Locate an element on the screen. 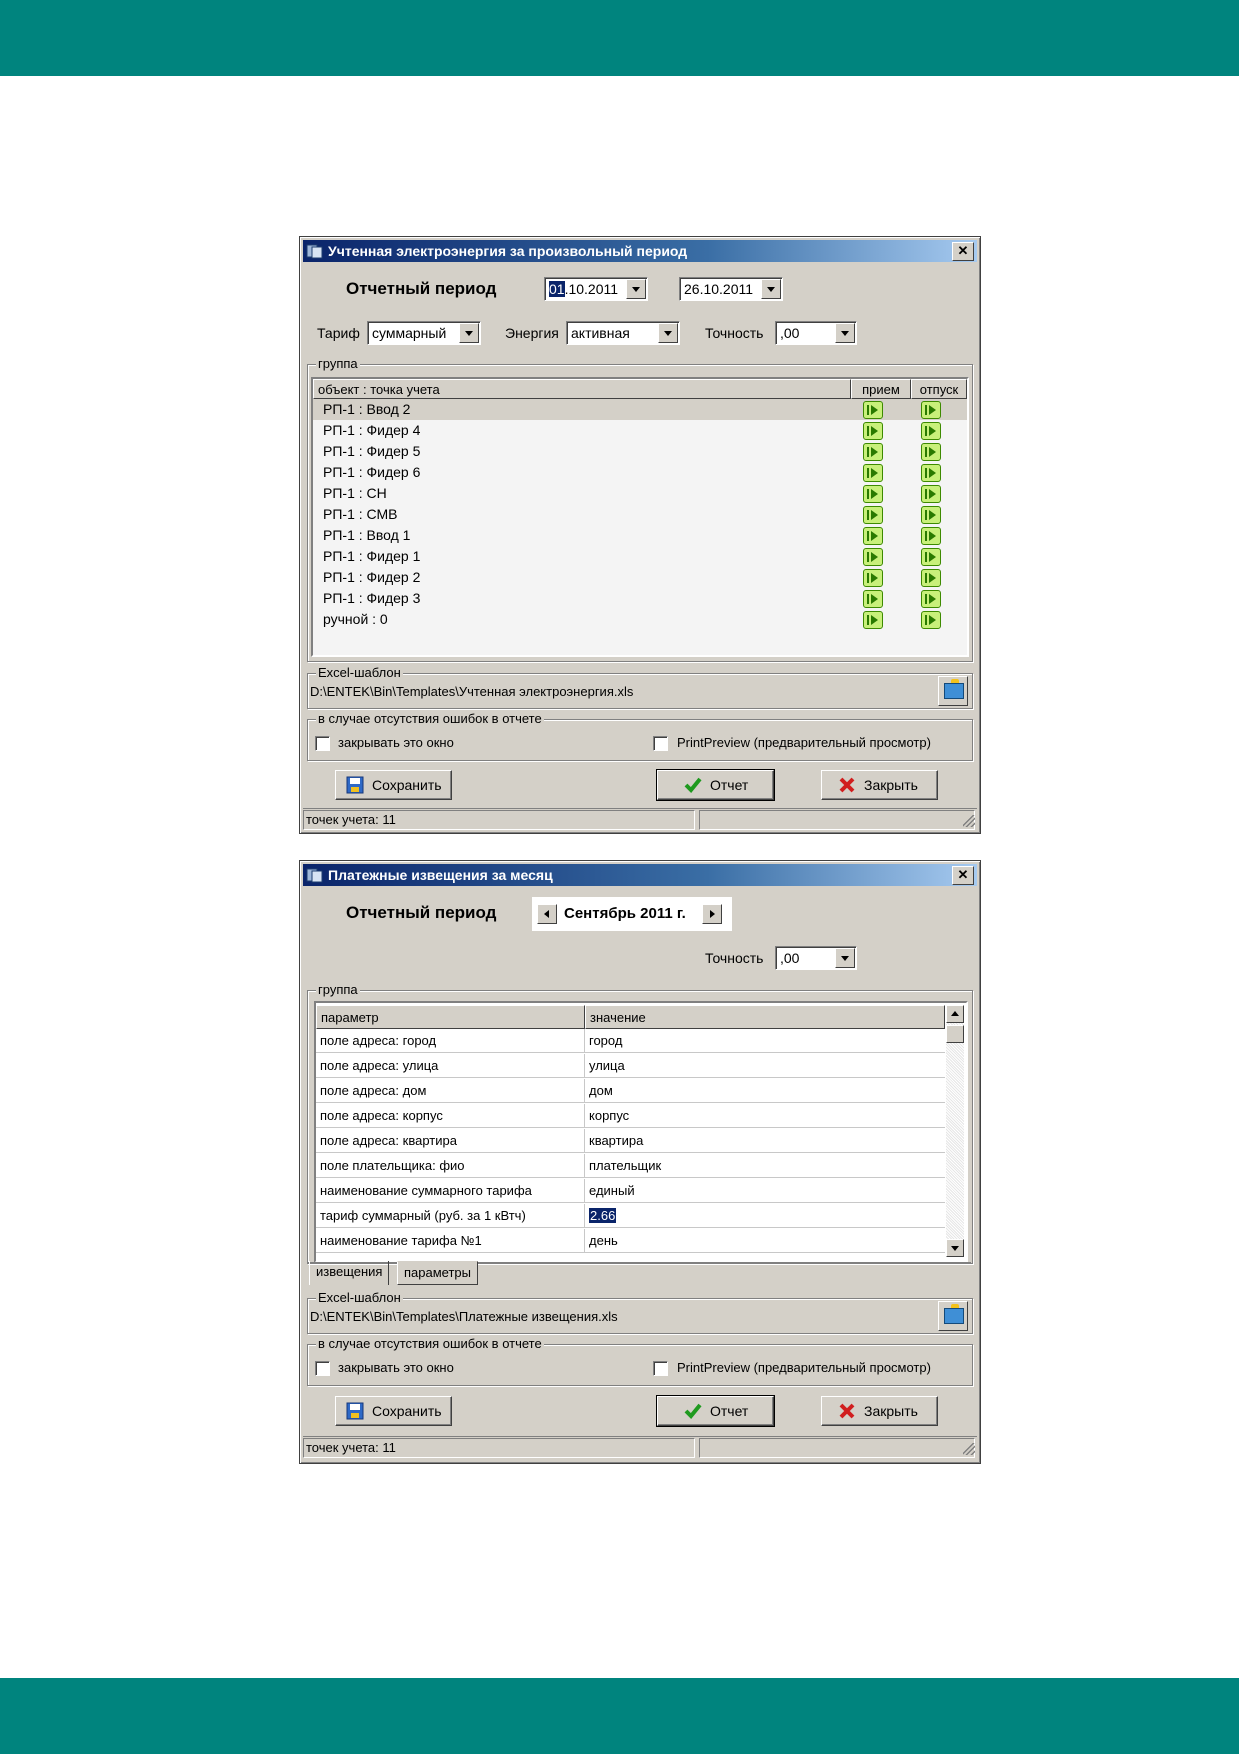  editing-value: 2.66 is located at coordinates (603, 1215).